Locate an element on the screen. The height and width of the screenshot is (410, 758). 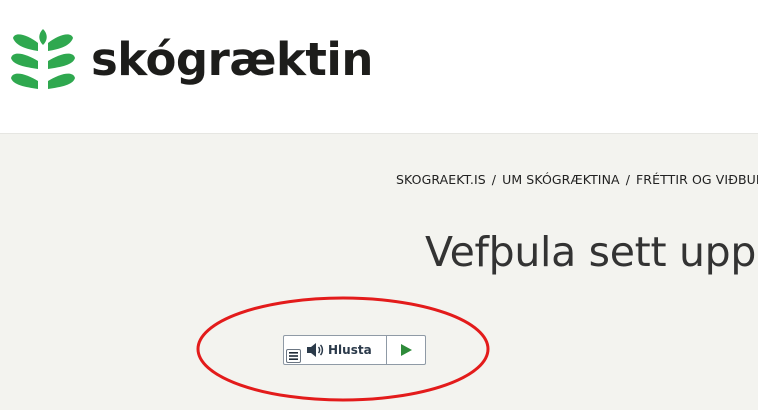
logo-wordmark: skógræktin is located at coordinates (232, 59).